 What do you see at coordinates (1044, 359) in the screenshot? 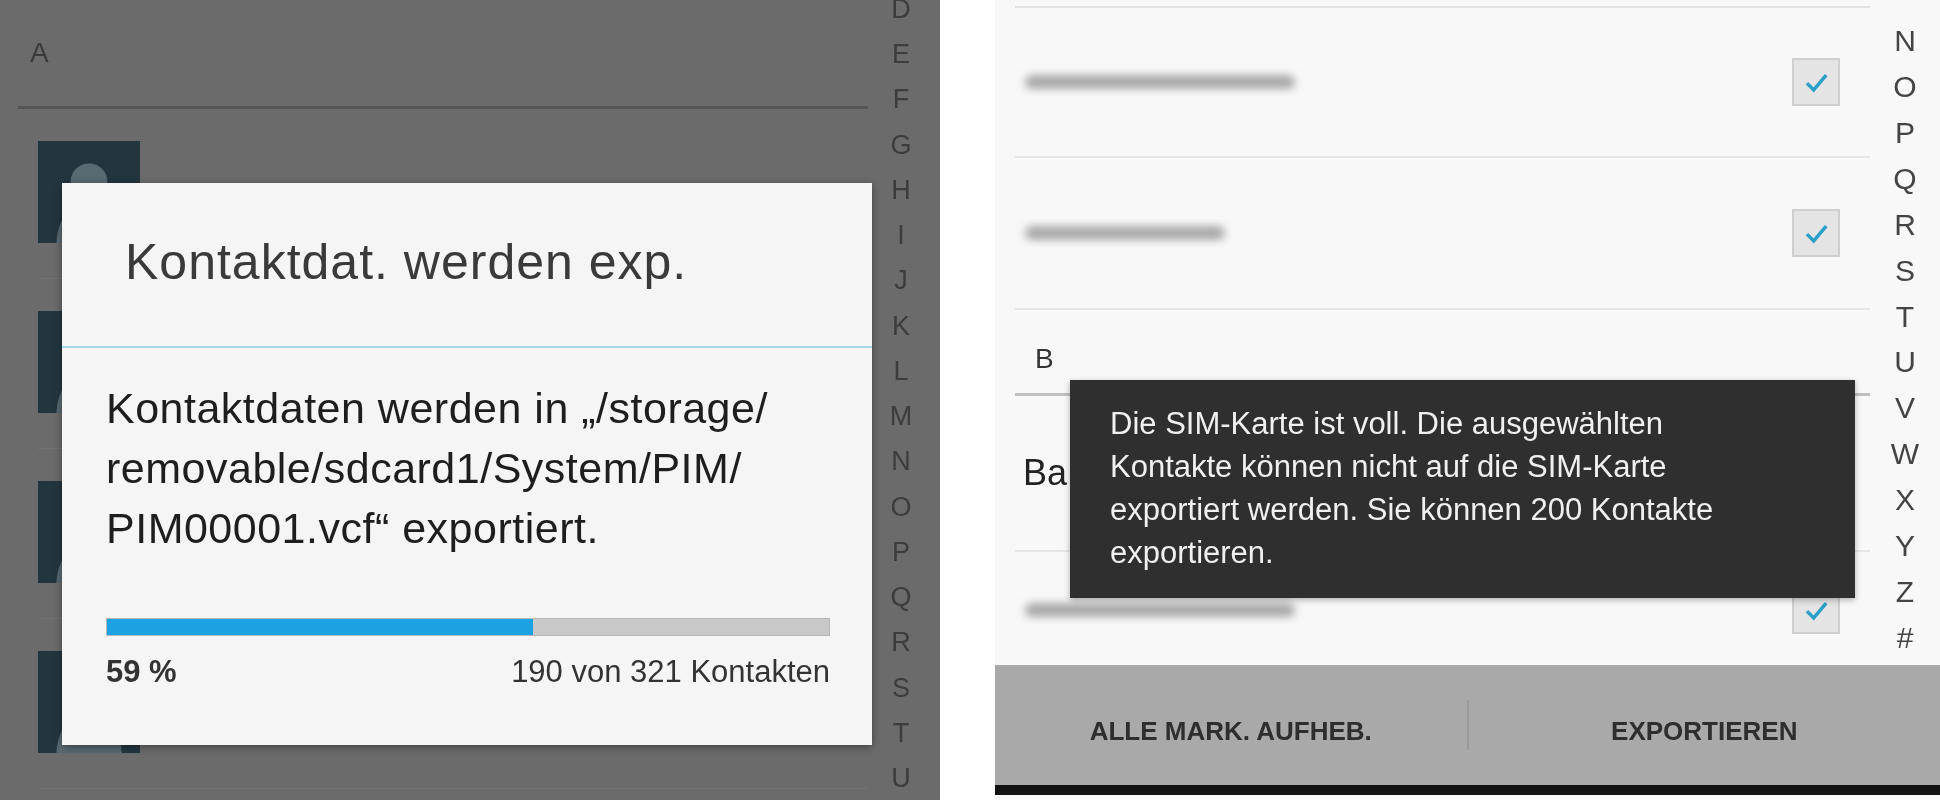
I see `section-letter: B` at bounding box center [1044, 359].